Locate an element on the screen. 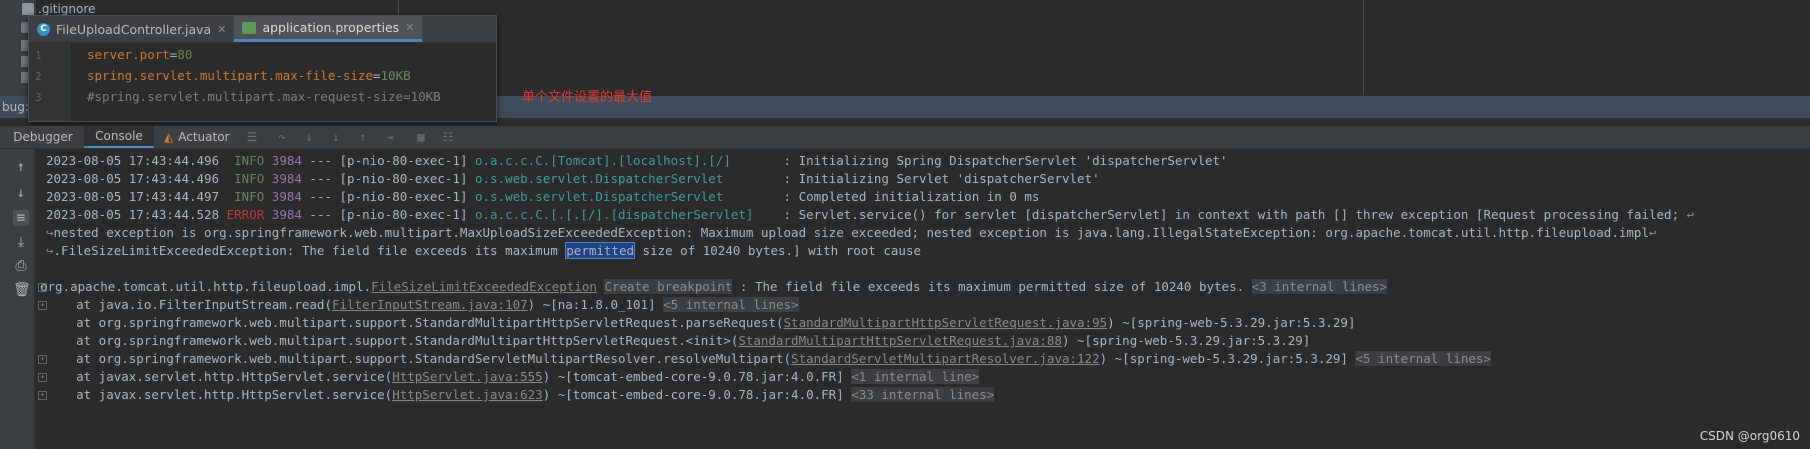 The height and width of the screenshot is (449, 1810). tab-label: Actuator is located at coordinates (204, 137).